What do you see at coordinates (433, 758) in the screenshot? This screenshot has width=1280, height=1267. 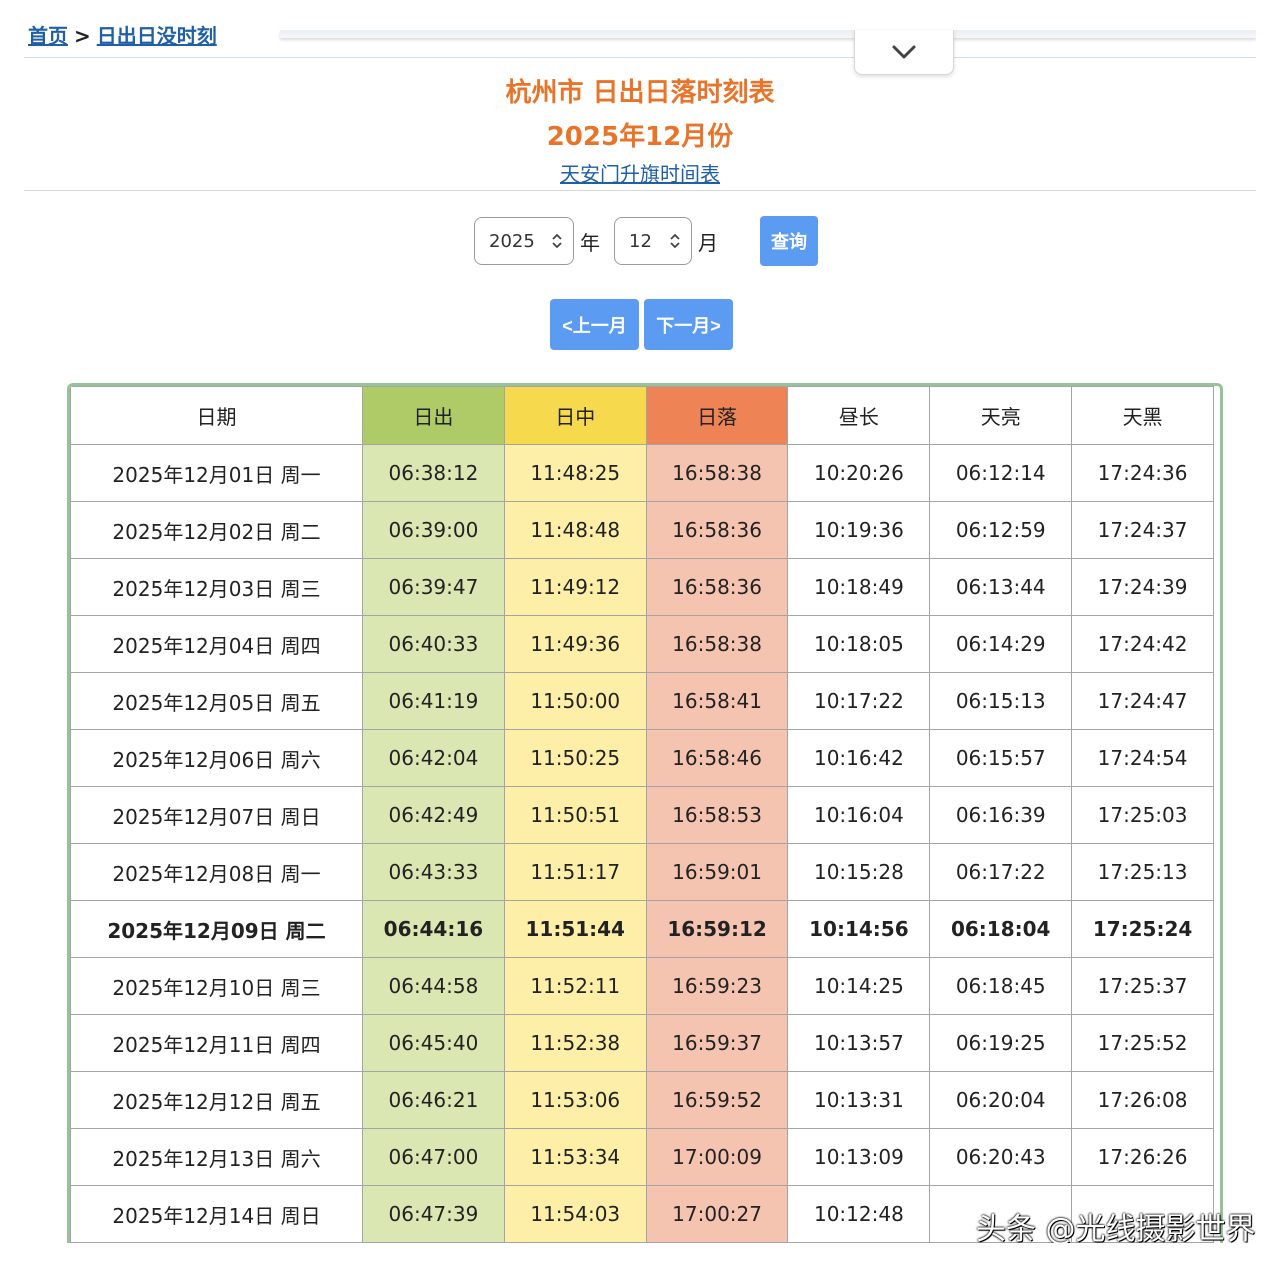 I see `cell-sunrise: 06:42:04` at bounding box center [433, 758].